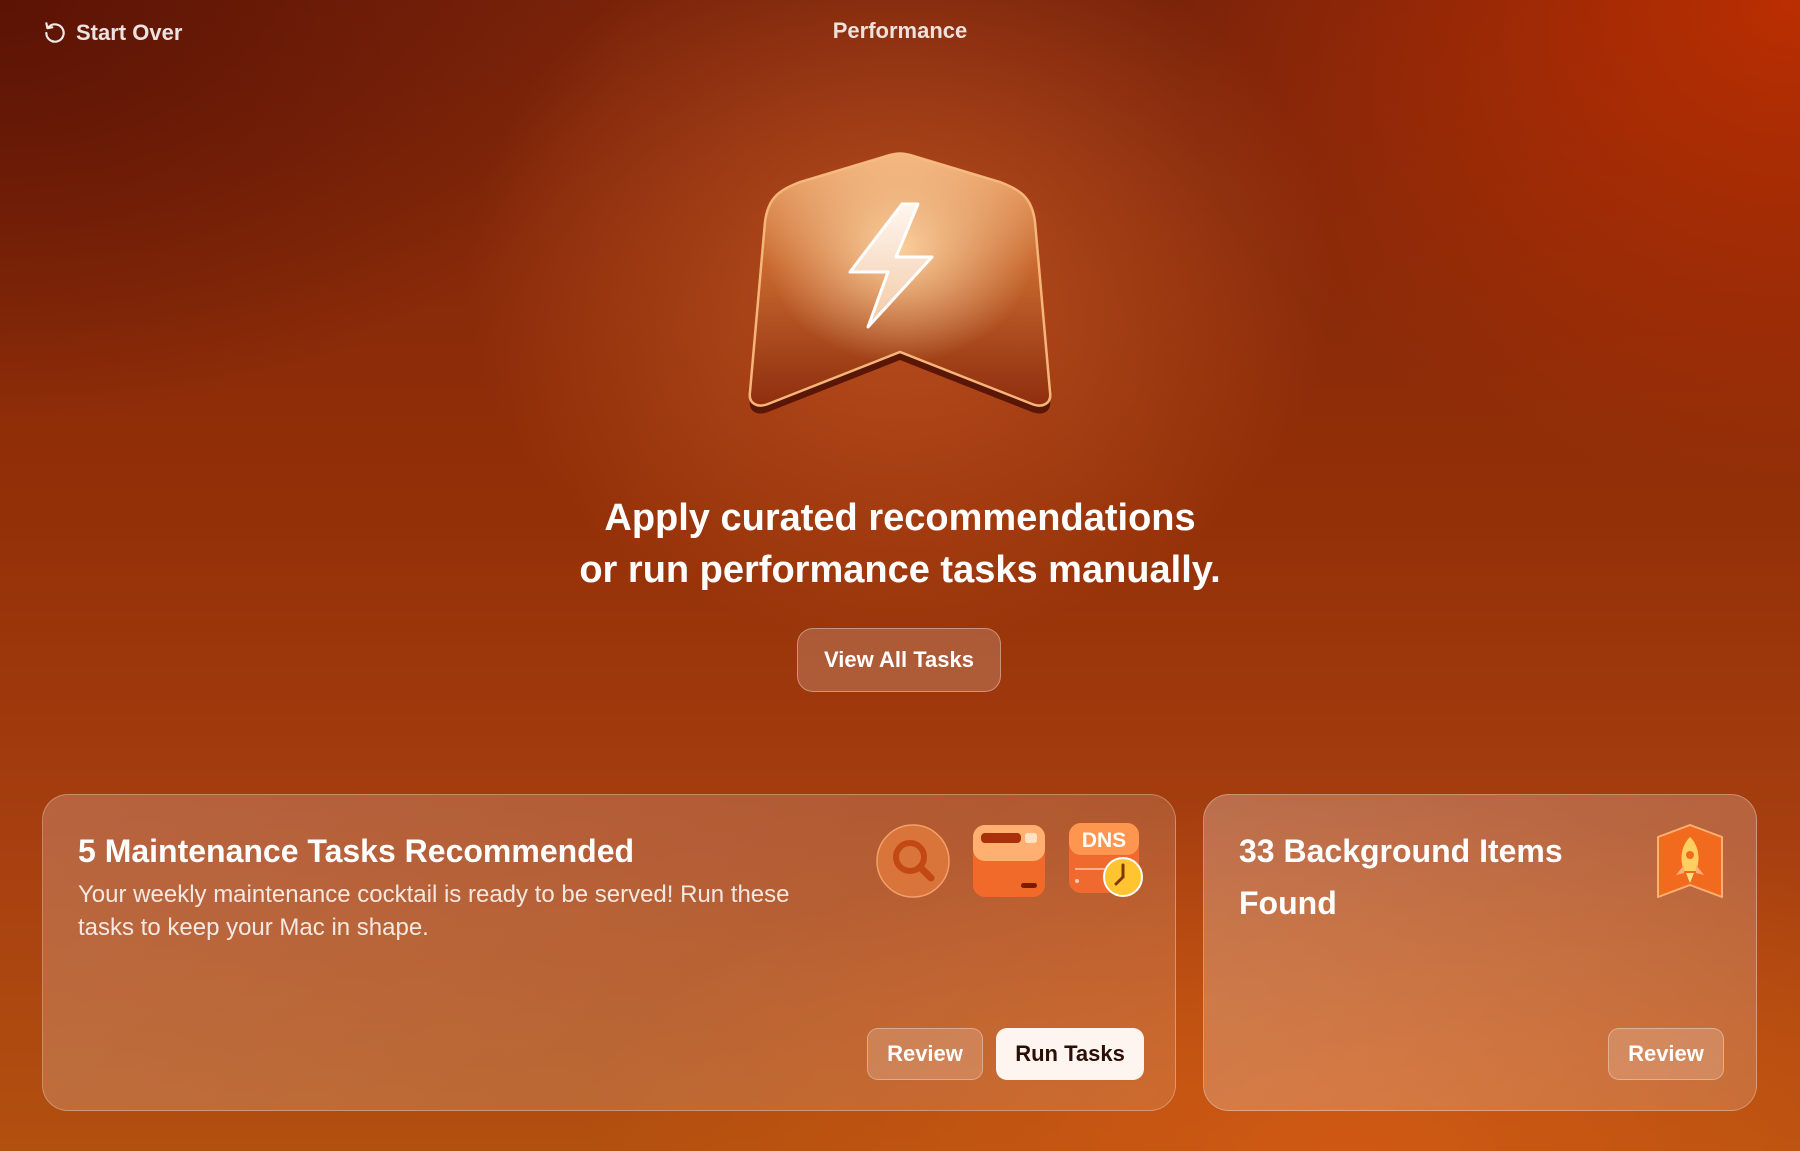 The width and height of the screenshot is (1800, 1151). What do you see at coordinates (356, 851) in the screenshot?
I see `maintenance-card-title: 5 Maintenance Tasks Recommended` at bounding box center [356, 851].